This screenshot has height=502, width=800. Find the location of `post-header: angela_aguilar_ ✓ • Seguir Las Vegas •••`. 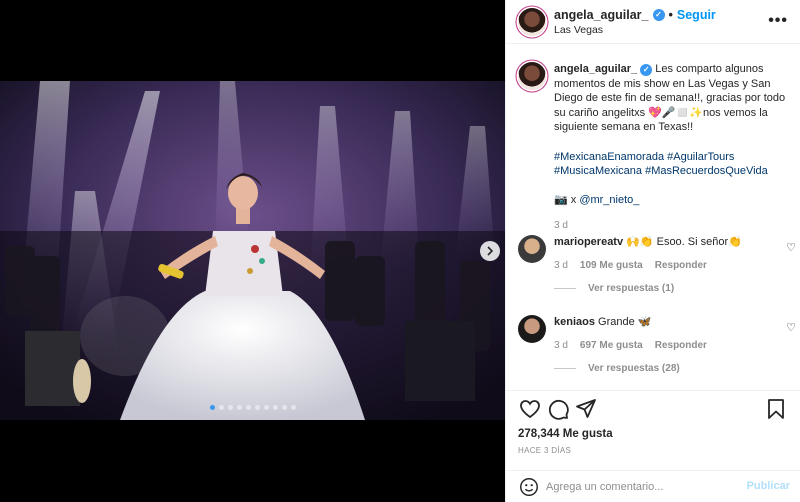

post-header: angela_aguilar_ ✓ • Seguir Las Vegas ••• is located at coordinates (653, 22).